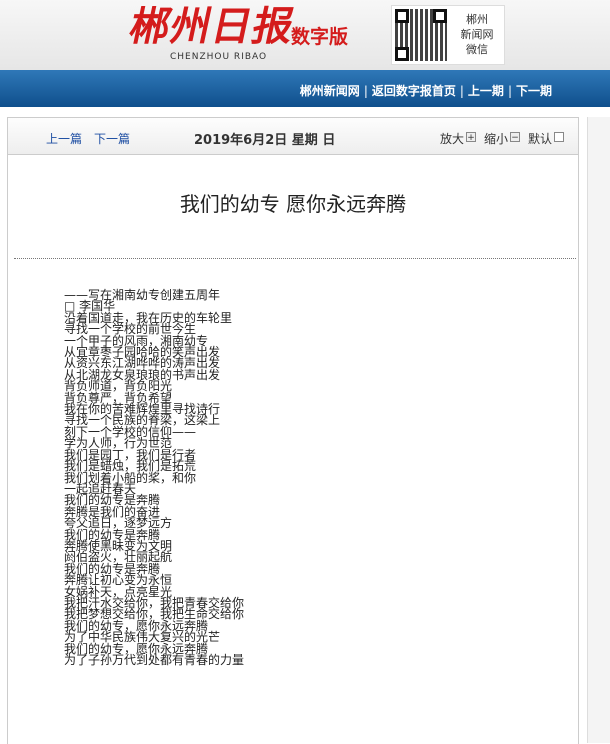 This screenshot has height=744, width=610. Describe the element at coordinates (559, 137) in the screenshot. I see `default-checkbox` at that location.